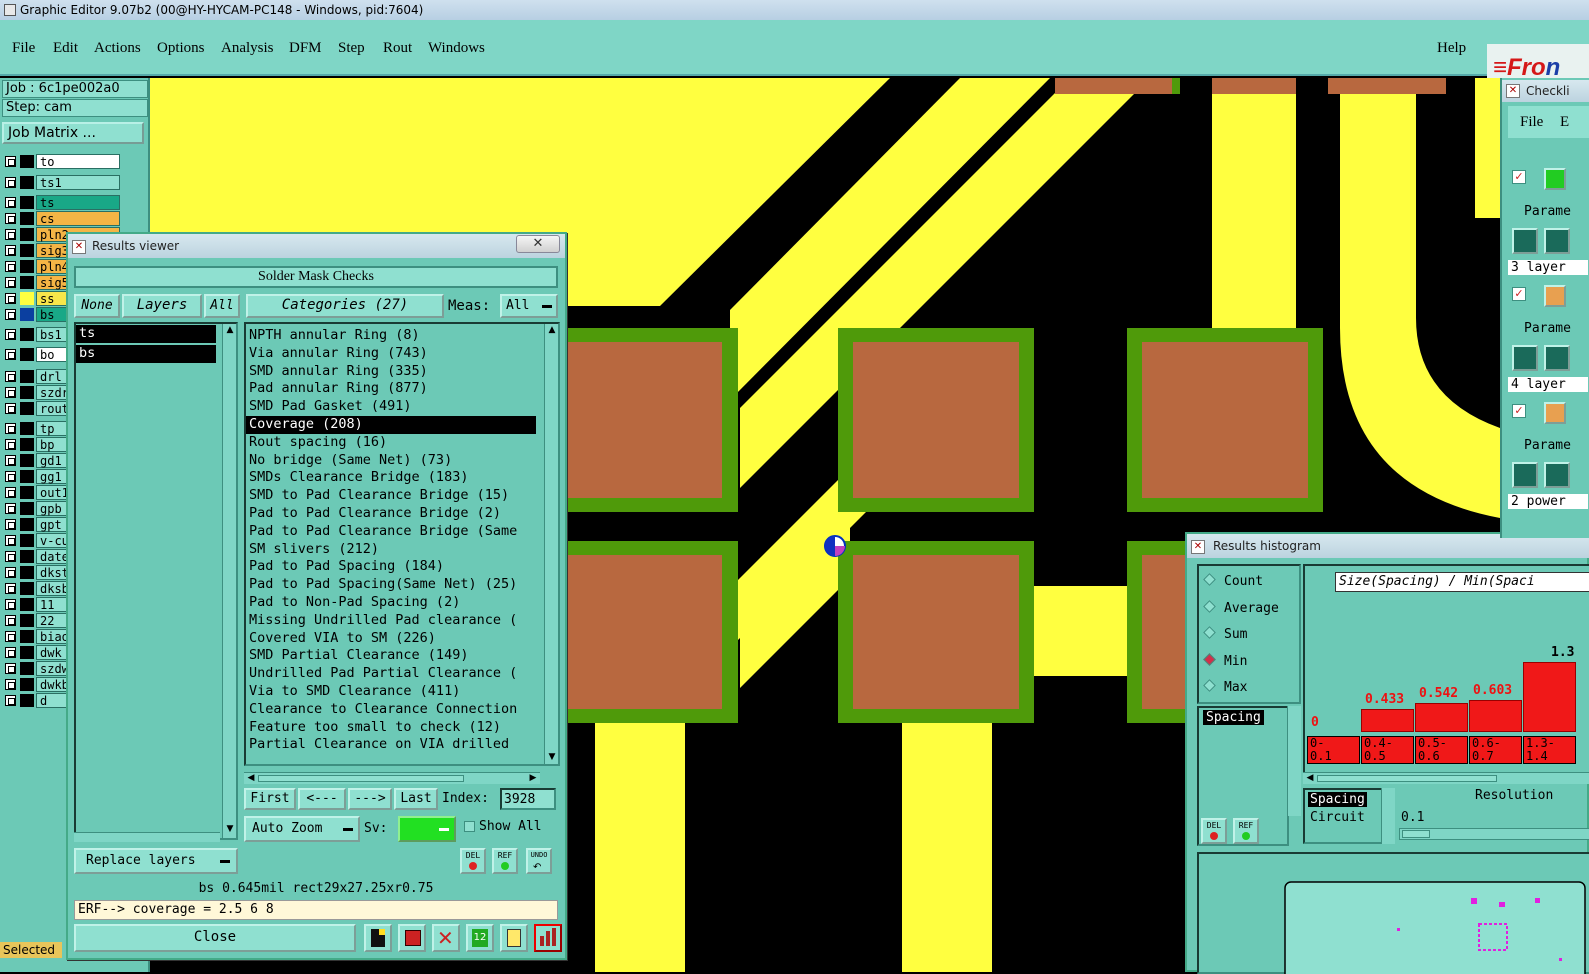 Image resolution: width=1589 pixels, height=974 pixels. What do you see at coordinates (1233, 581) in the screenshot?
I see `stat-option-count: Count` at bounding box center [1233, 581].